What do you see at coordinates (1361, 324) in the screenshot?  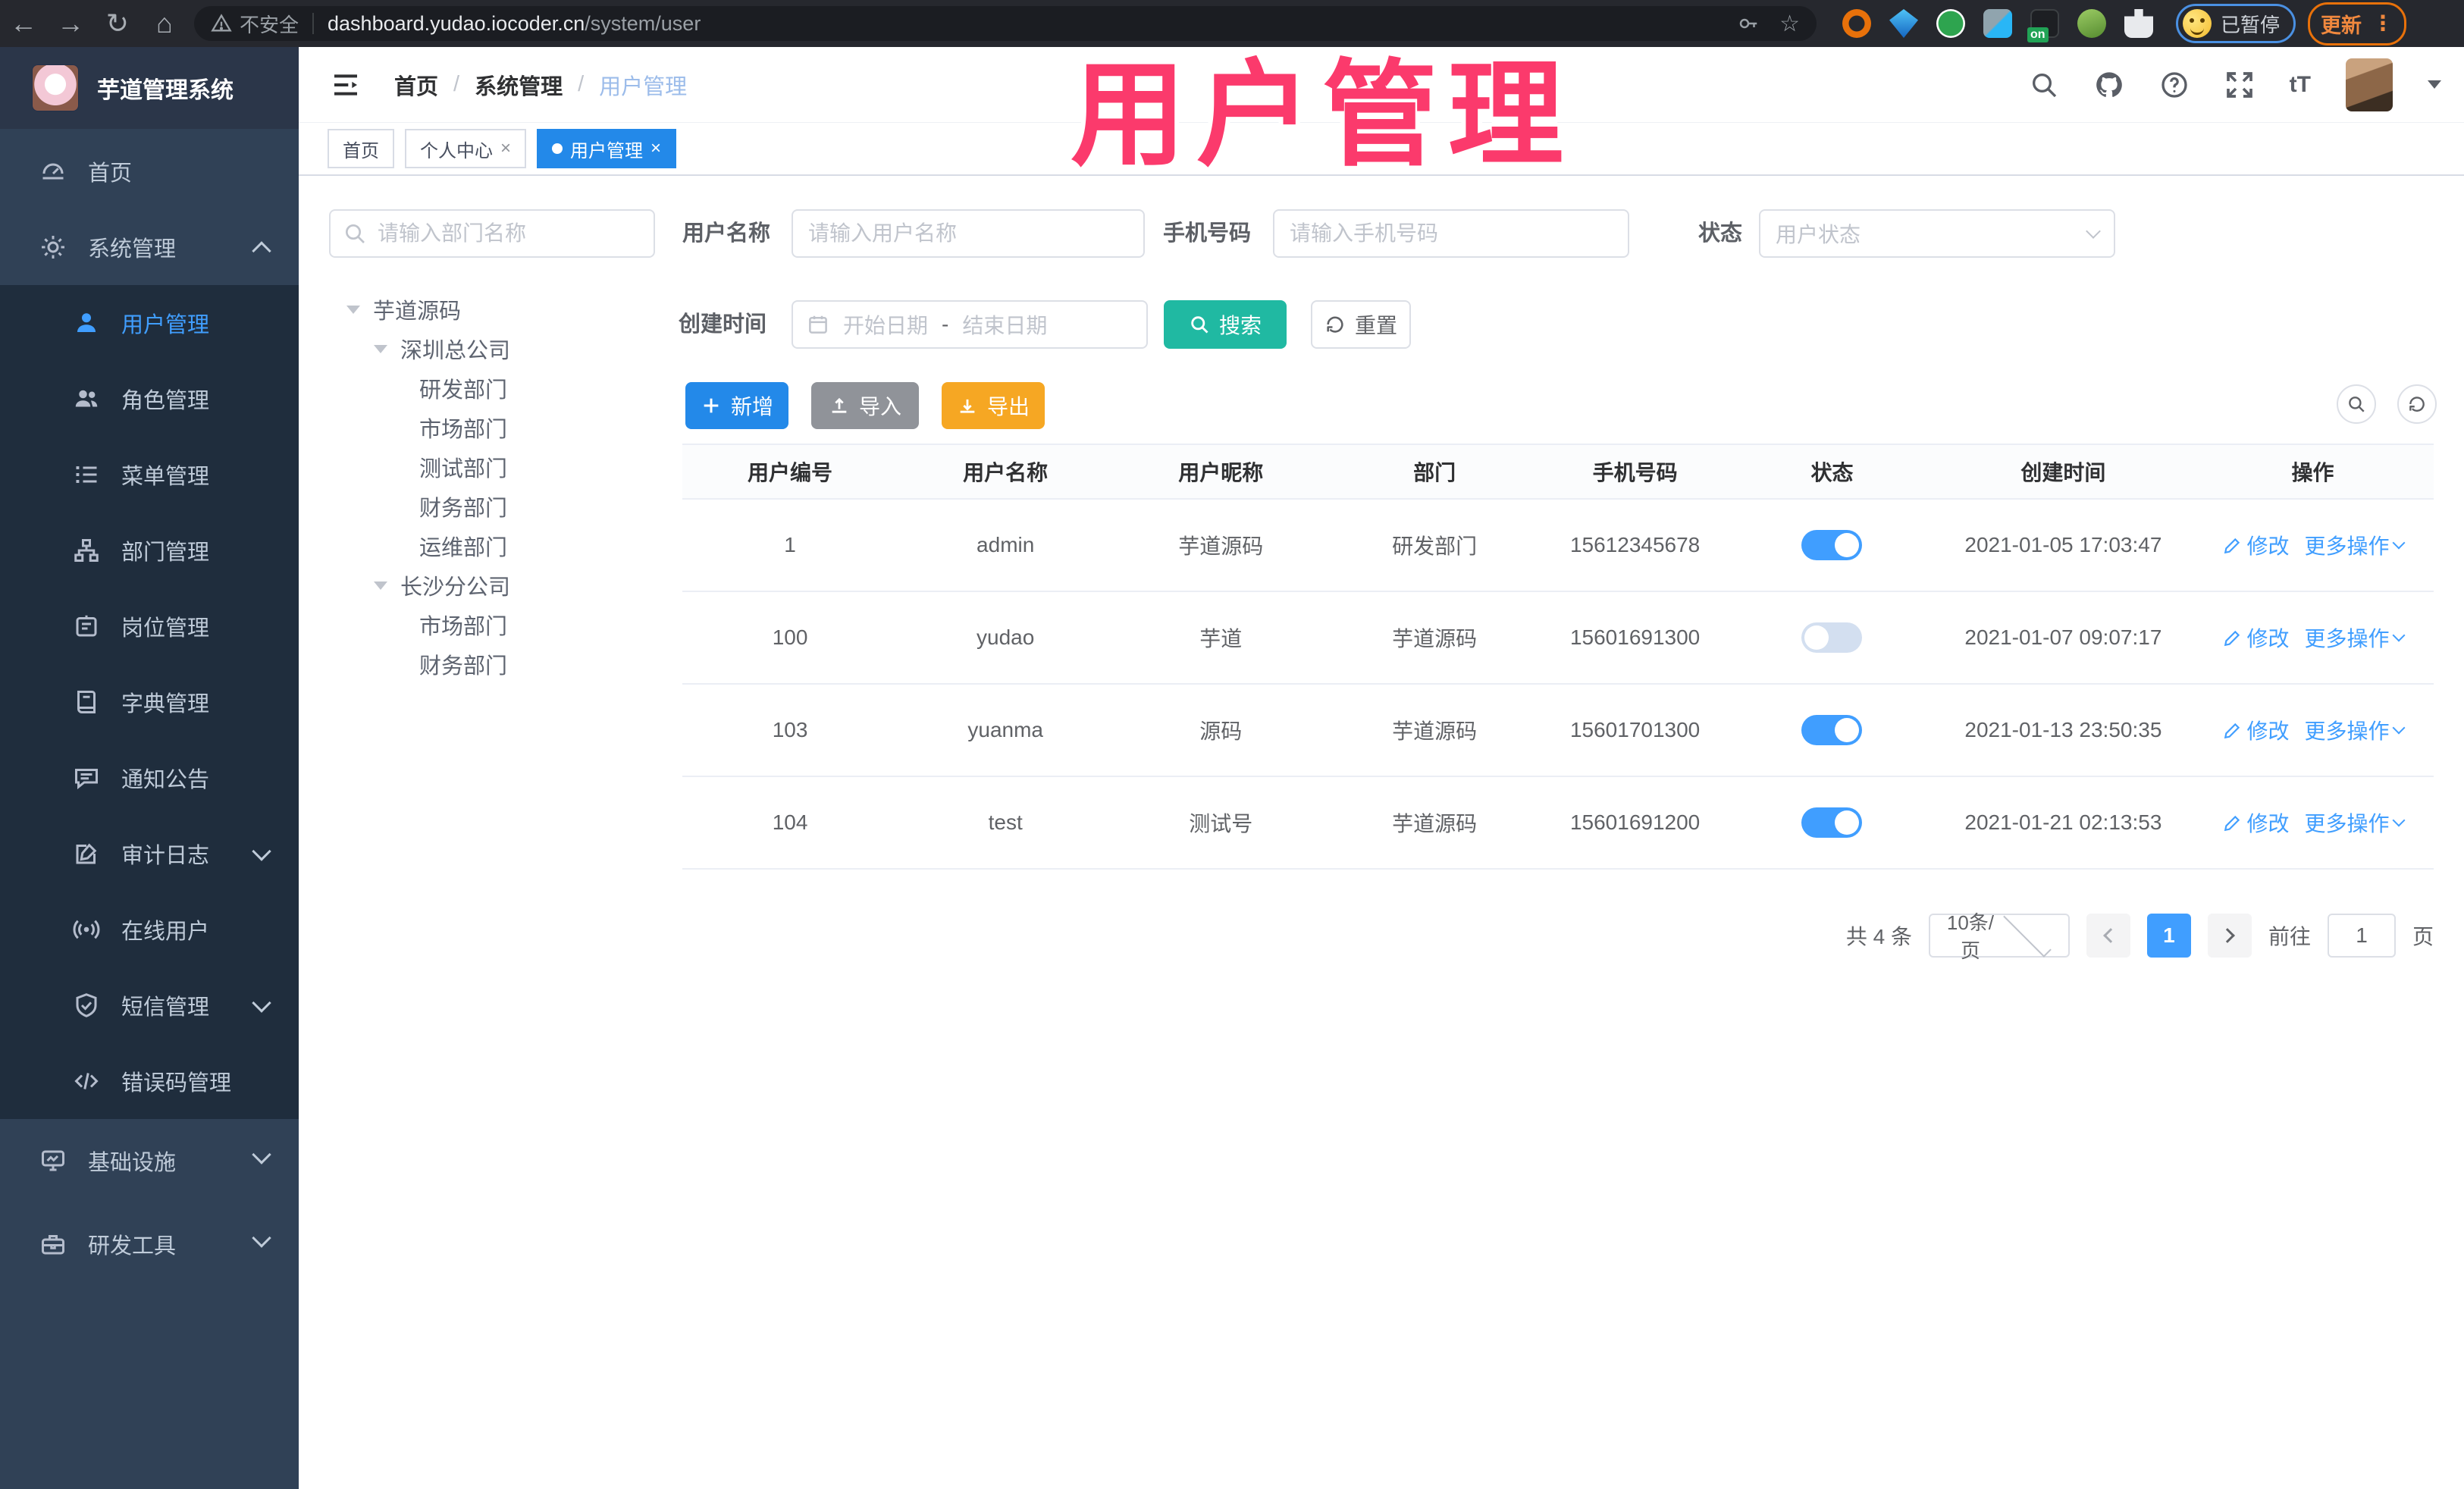 I see `reset-button: 重置` at bounding box center [1361, 324].